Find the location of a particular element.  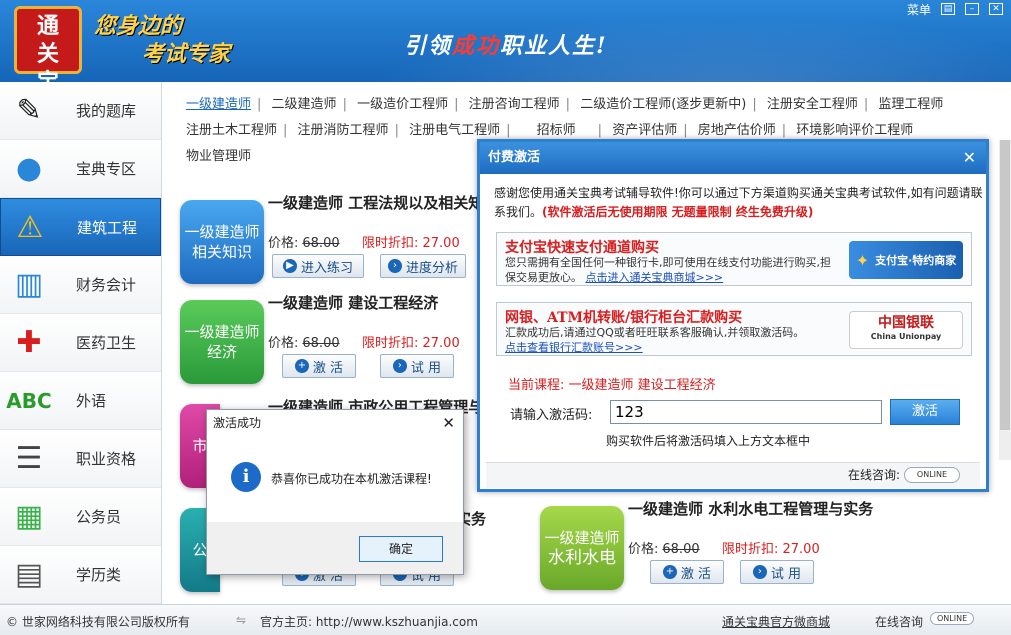

app-logo: 通 关 宝 典 is located at coordinates (48, 44).